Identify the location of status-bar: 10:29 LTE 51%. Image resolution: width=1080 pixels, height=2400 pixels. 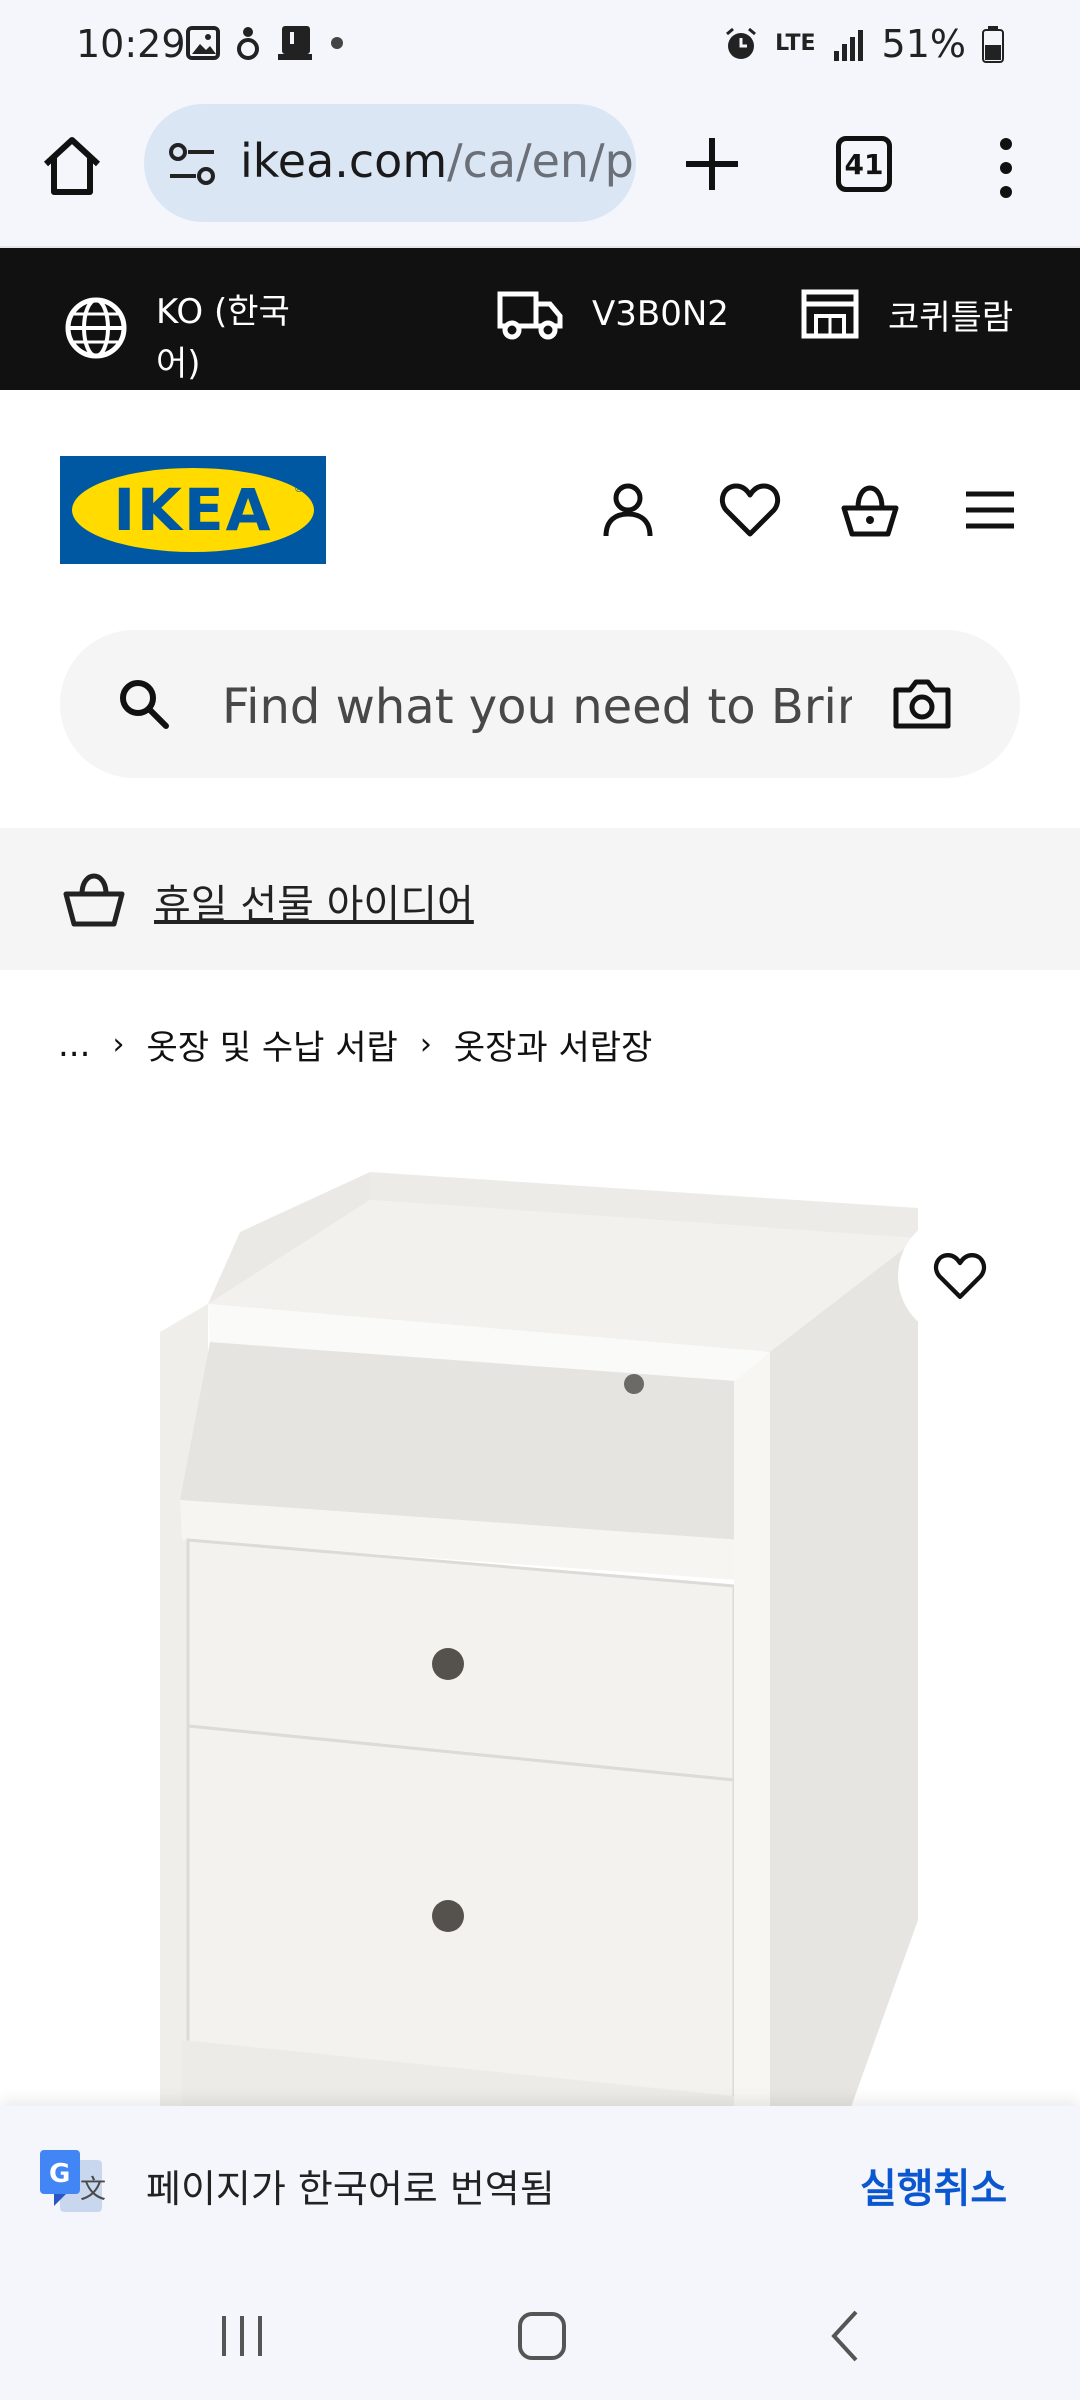
(540, 48).